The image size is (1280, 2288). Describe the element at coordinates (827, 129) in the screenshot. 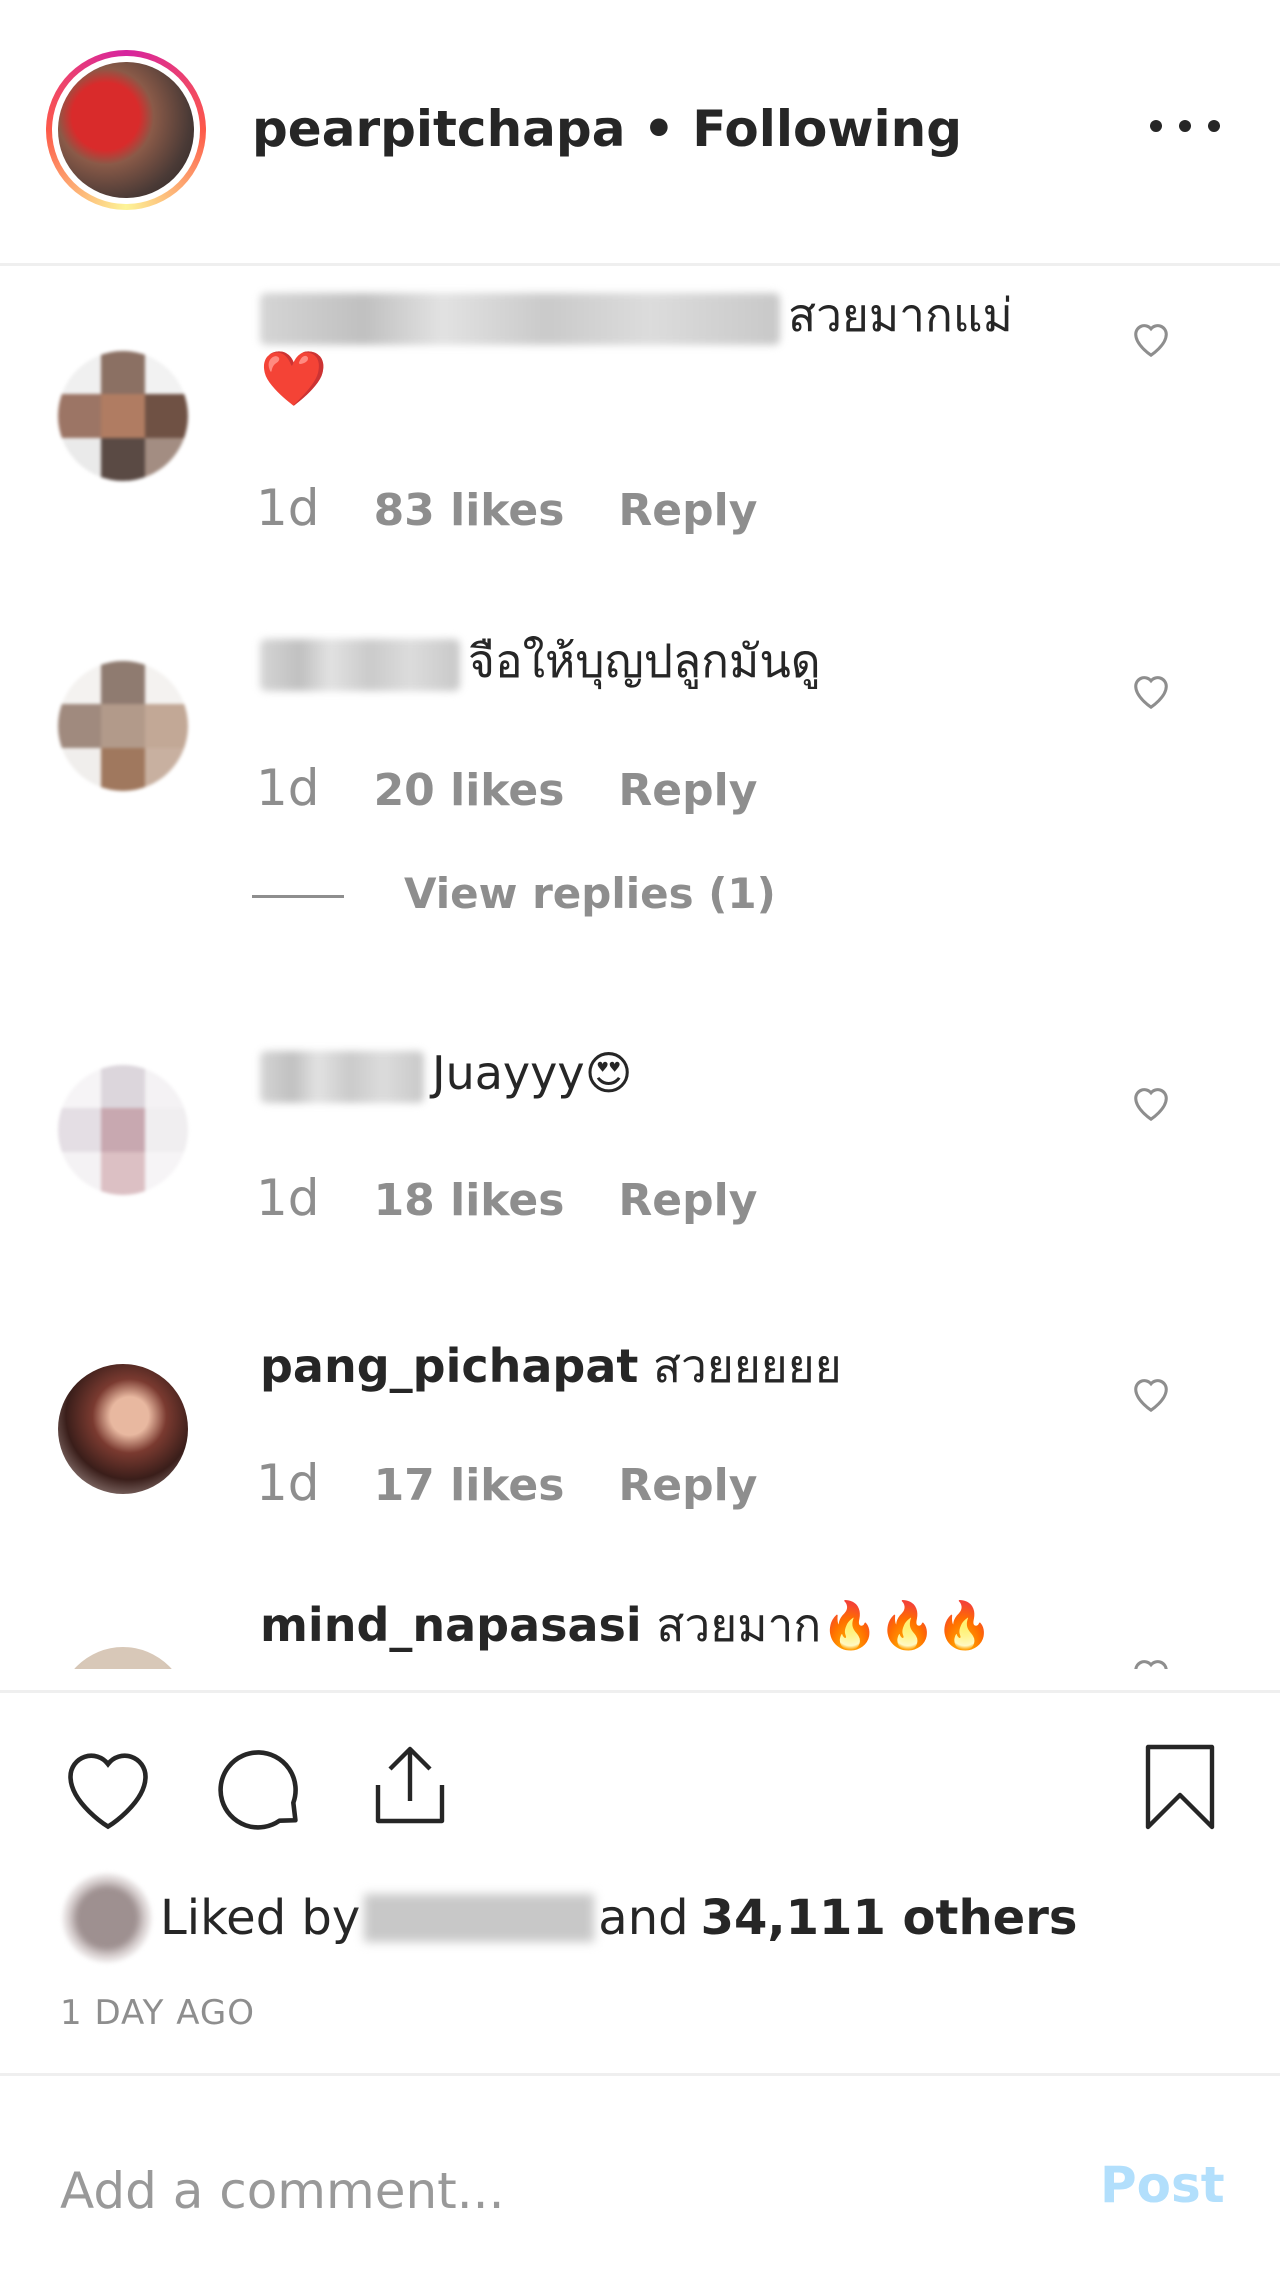

I see `follow-status-button: Following` at that location.